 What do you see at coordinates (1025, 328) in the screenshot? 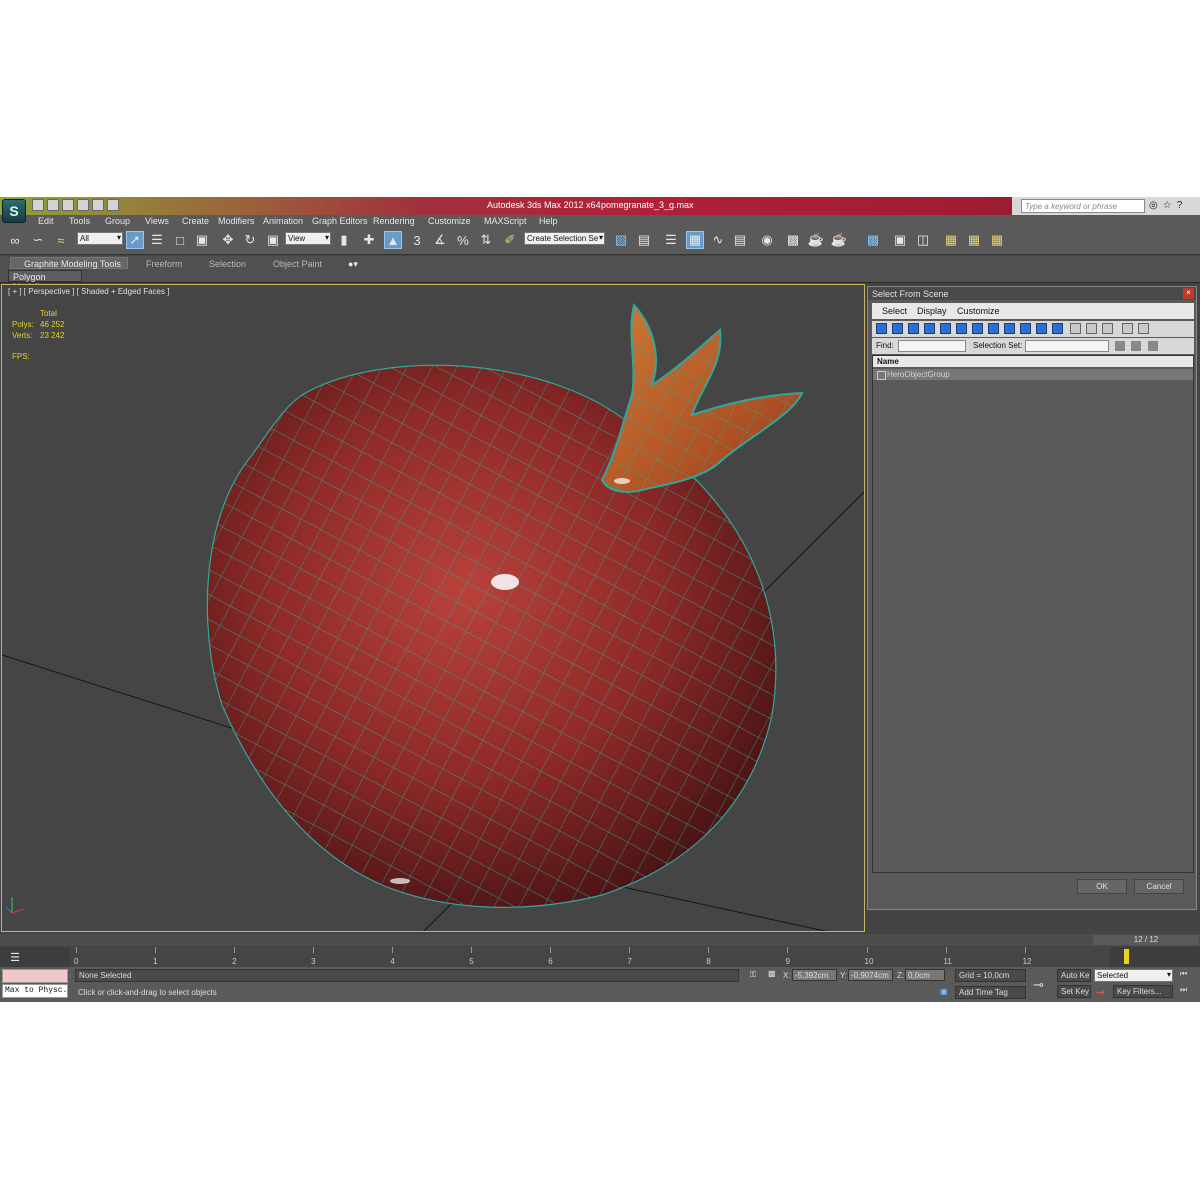
I see `display-containers-icon` at bounding box center [1025, 328].